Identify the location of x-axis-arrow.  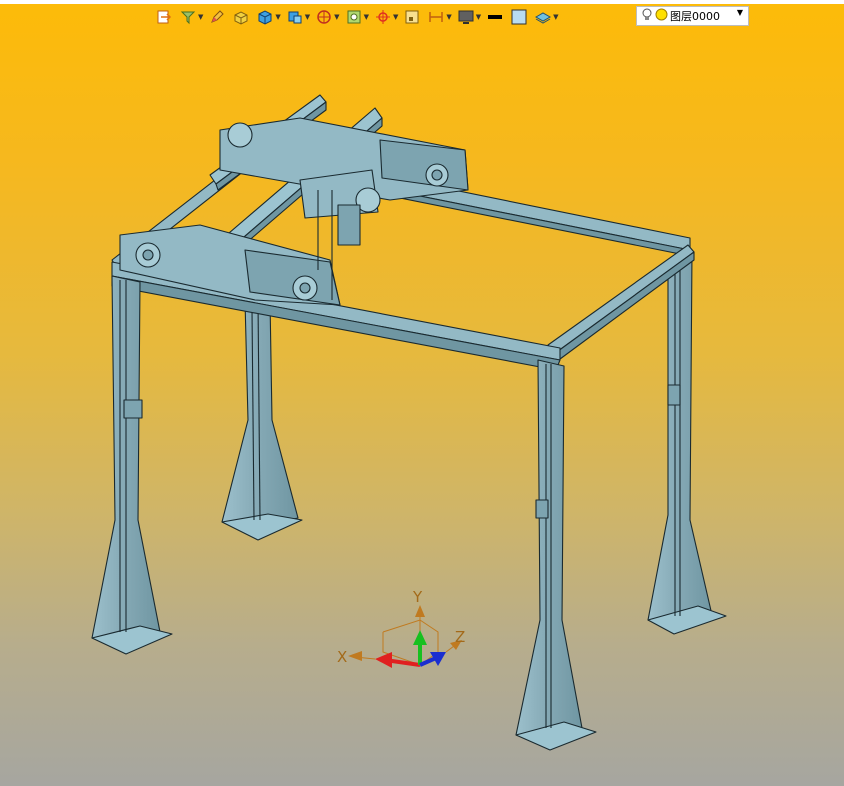
(384, 659).